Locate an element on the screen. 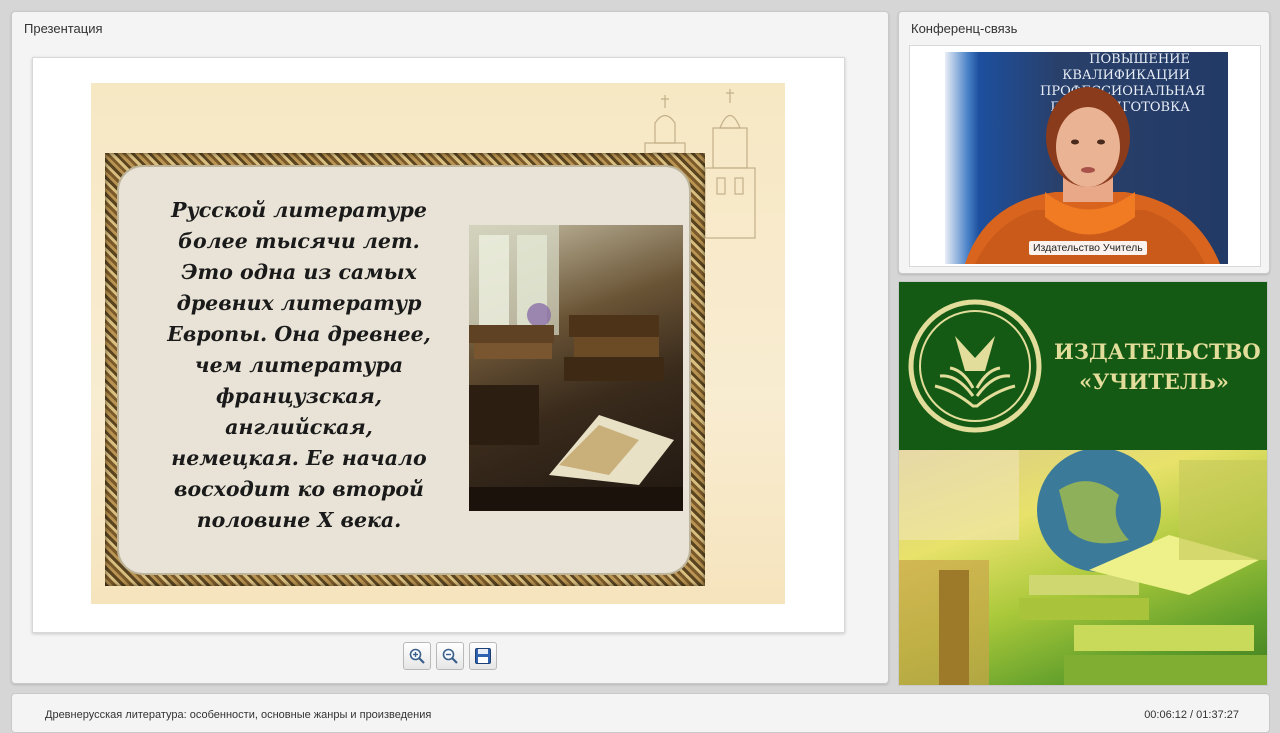 This screenshot has width=1280, height=733. zoom-out-icon is located at coordinates (450, 656).